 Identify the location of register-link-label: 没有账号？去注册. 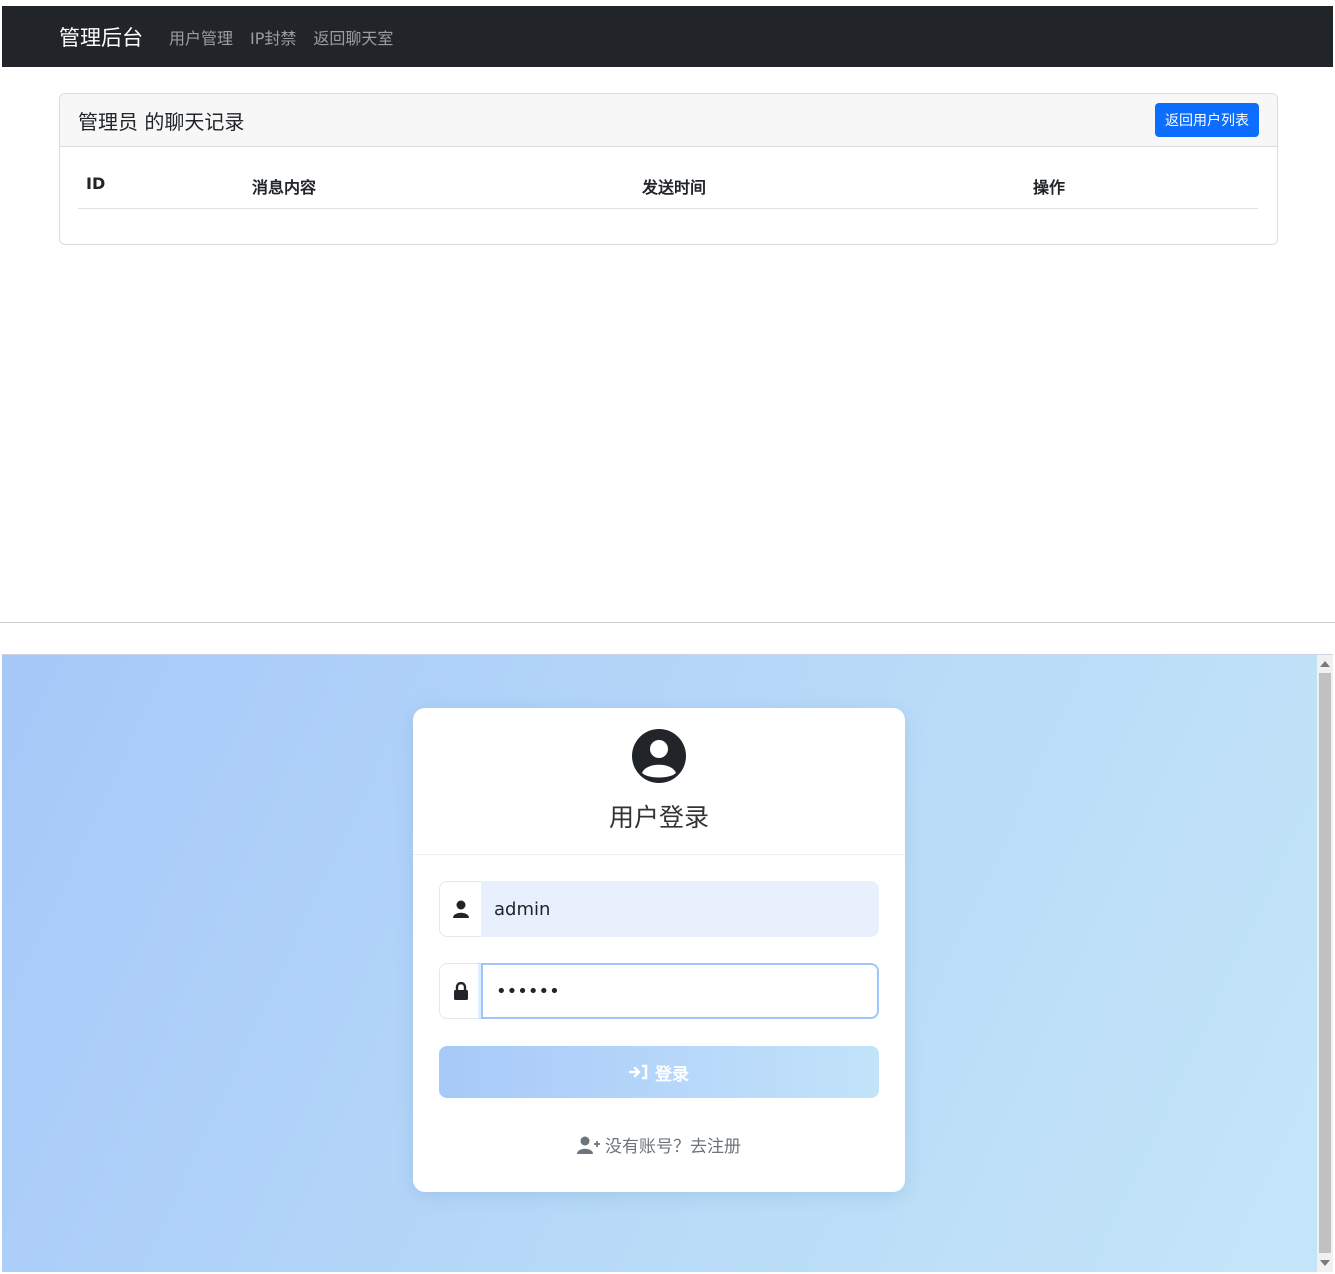
(673, 1147).